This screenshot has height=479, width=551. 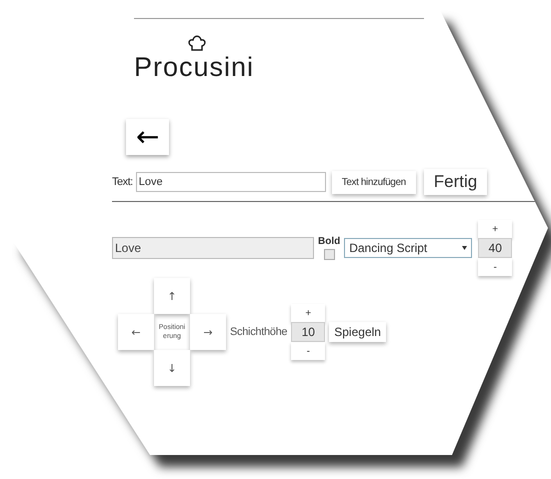 I want to click on size-plus-button: +, so click(x=495, y=229).